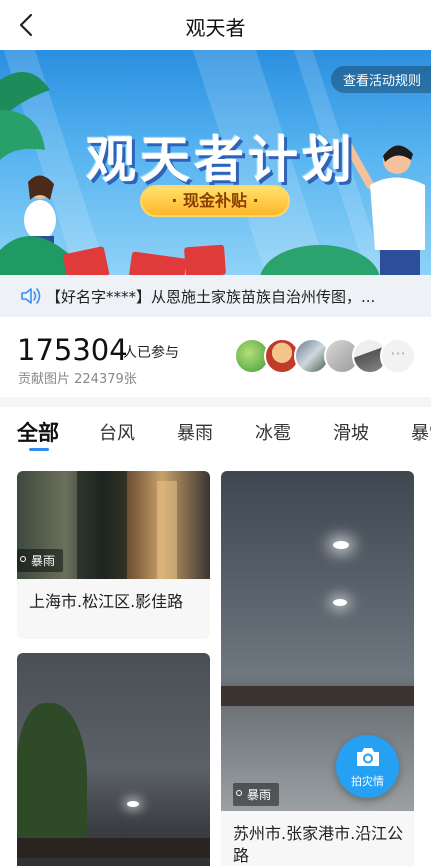  Describe the element at coordinates (325, 357) in the screenshot. I see `participant-avatars: ···` at that location.